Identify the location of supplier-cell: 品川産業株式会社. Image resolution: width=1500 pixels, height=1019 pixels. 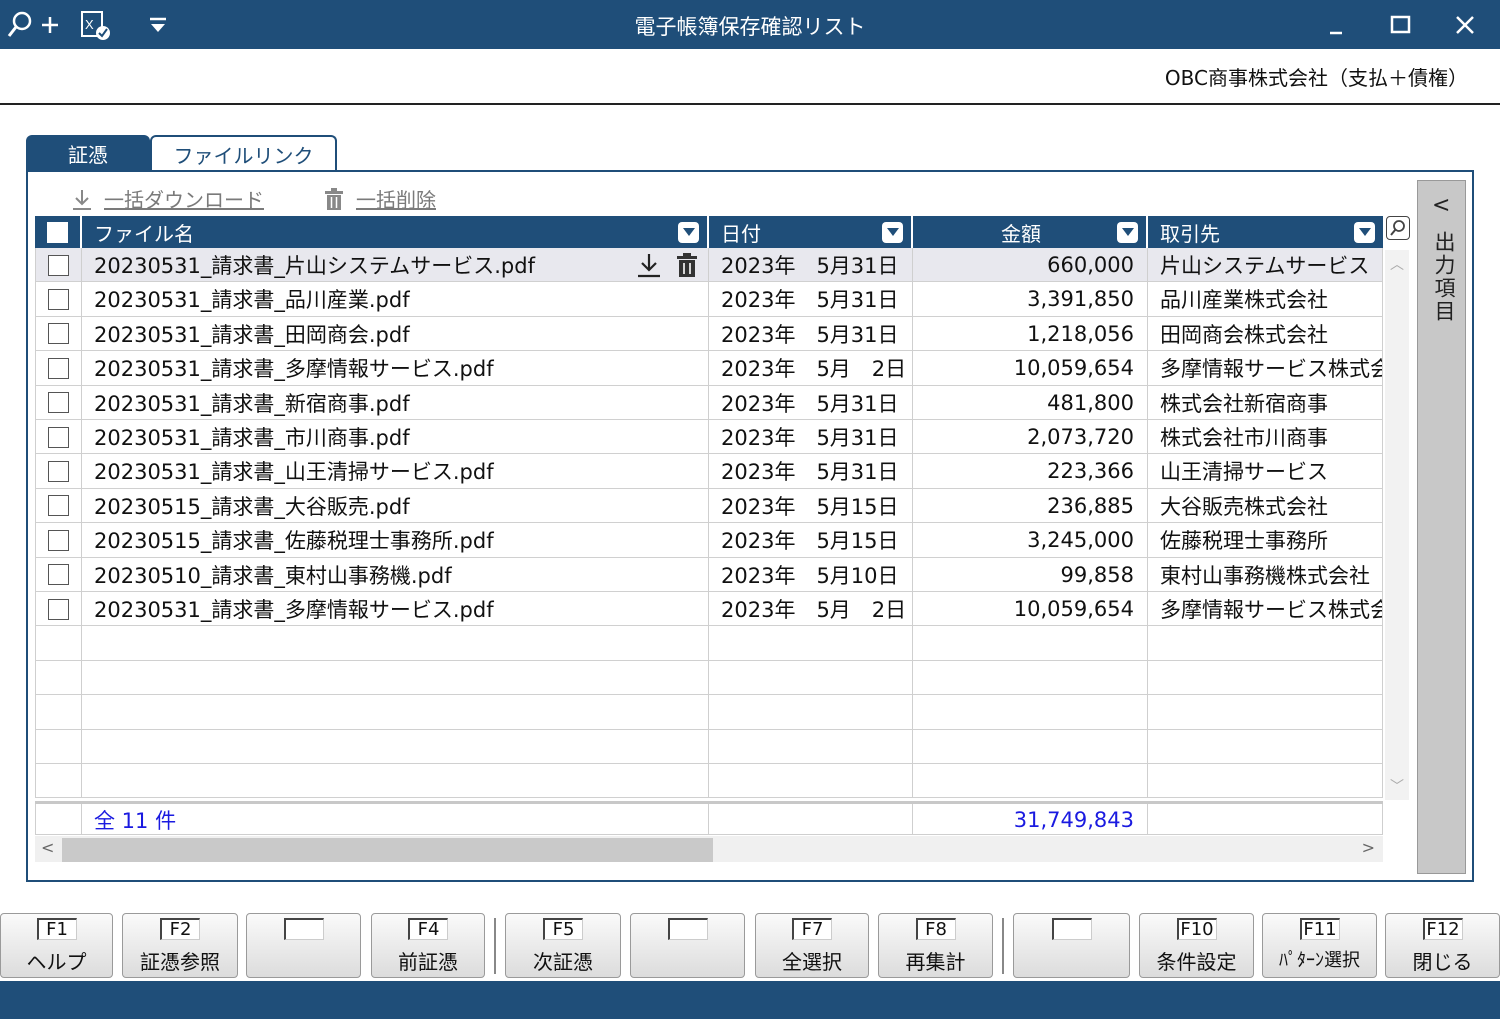
(1265, 299).